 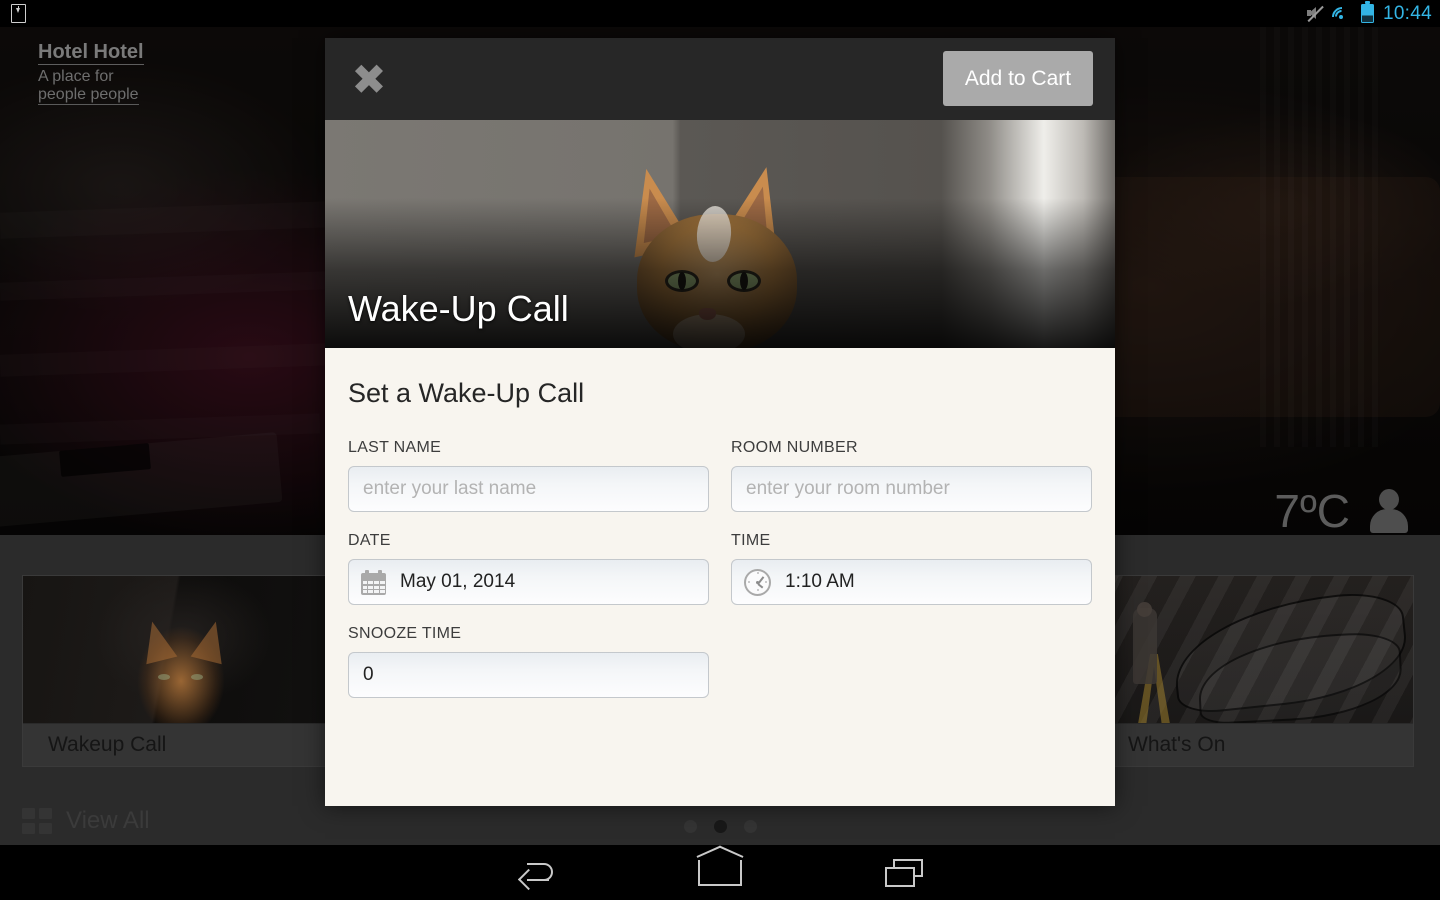 What do you see at coordinates (395, 447) in the screenshot?
I see `last-name-label: LAST NAME` at bounding box center [395, 447].